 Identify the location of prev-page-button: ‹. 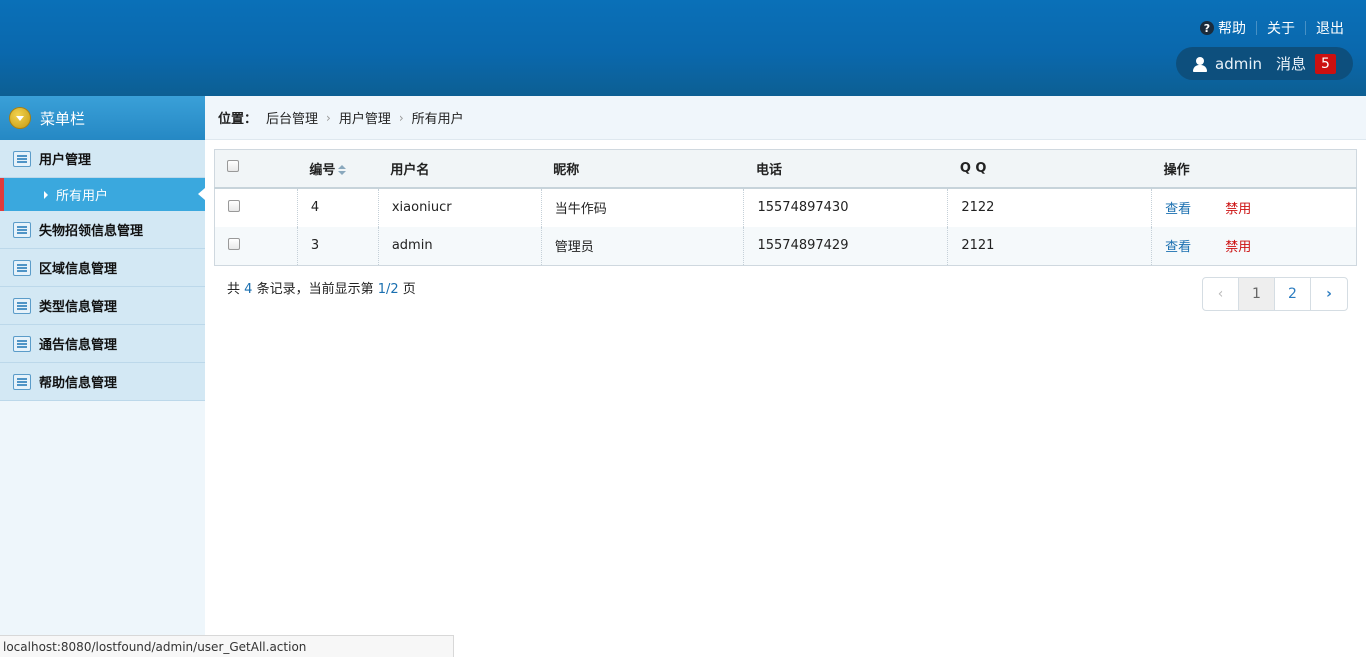
(1221, 294).